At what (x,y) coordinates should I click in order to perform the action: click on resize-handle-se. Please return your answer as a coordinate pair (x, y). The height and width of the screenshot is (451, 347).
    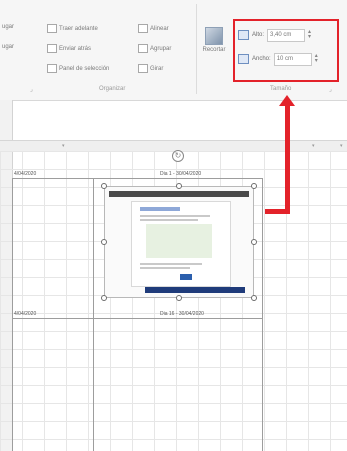
    Looking at the image, I should click on (254, 298).